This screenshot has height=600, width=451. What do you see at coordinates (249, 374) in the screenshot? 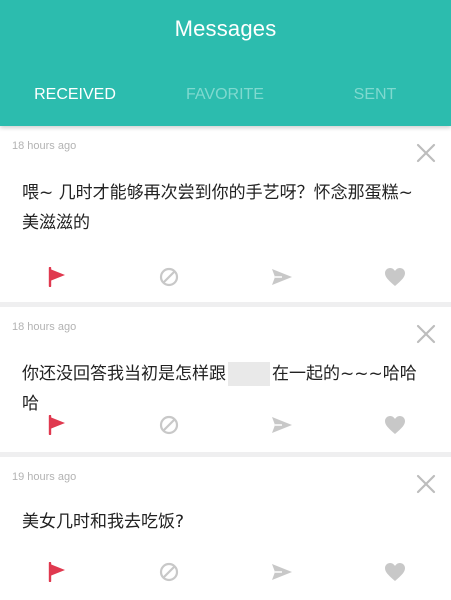
I see `redacted-name` at bounding box center [249, 374].